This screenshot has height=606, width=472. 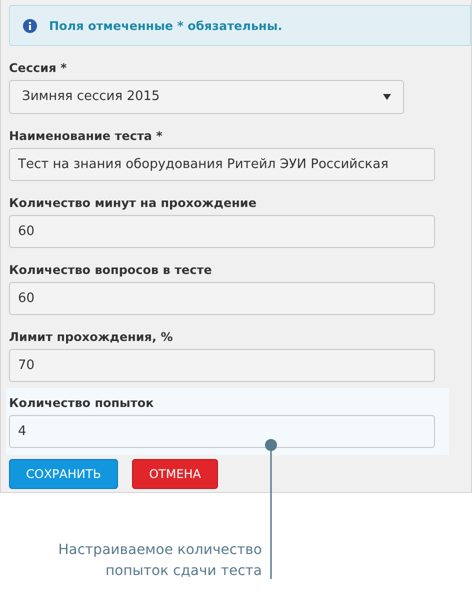 I want to click on input-field: Тест на знания оборудования Ритейл ЭУИ Российская, so click(x=222, y=164).